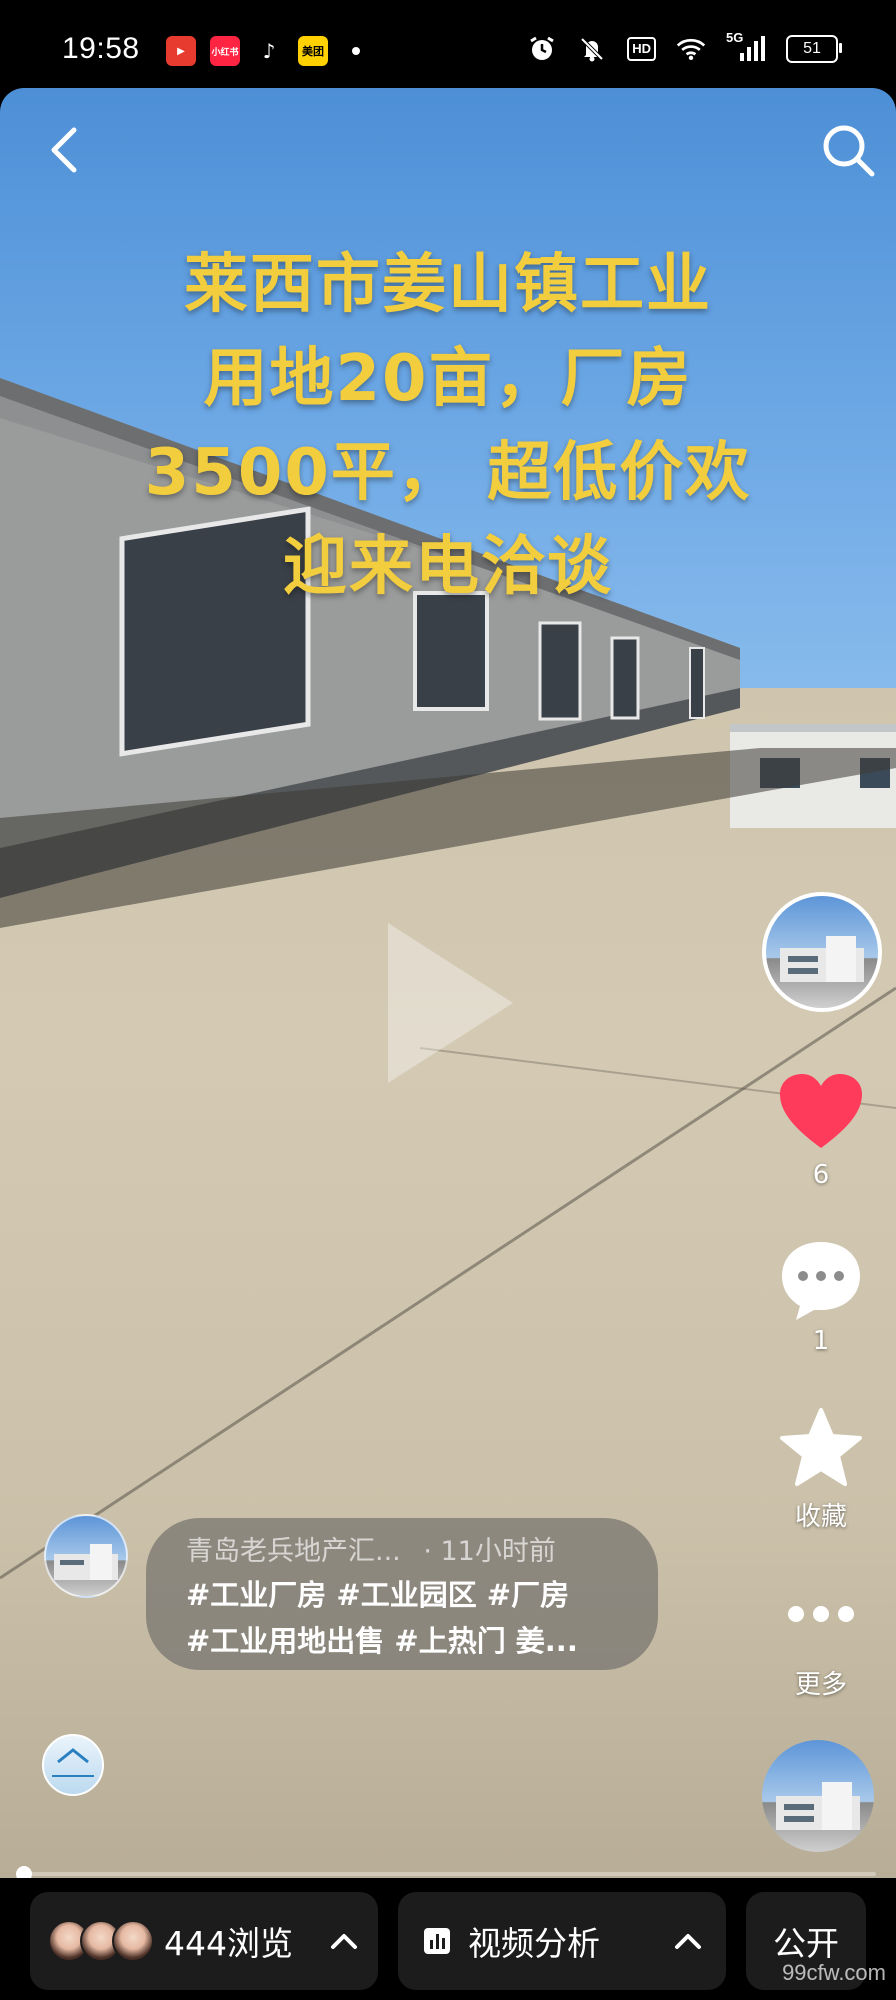 This screenshot has height=2000, width=896. What do you see at coordinates (269, 51) in the screenshot?
I see `tiktok-icon: ♪` at bounding box center [269, 51].